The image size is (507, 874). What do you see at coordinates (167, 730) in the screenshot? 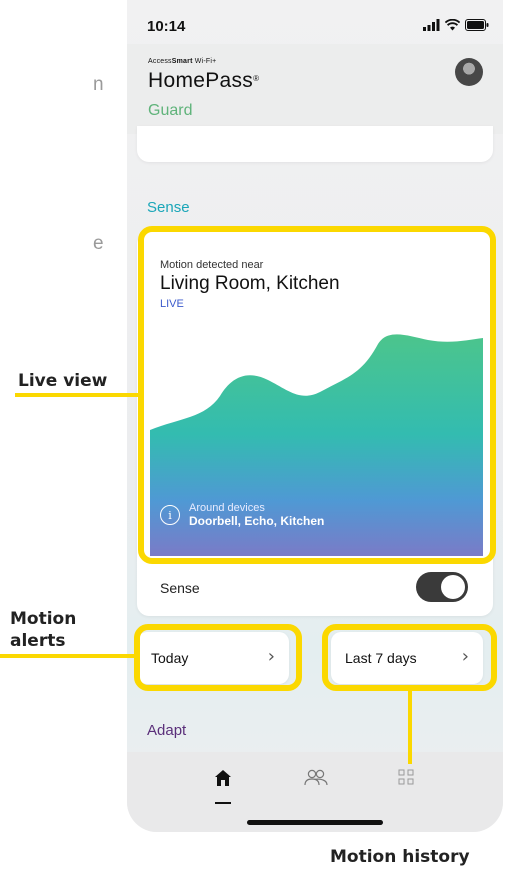
I see `section-title-adapt: Adapt` at bounding box center [167, 730].